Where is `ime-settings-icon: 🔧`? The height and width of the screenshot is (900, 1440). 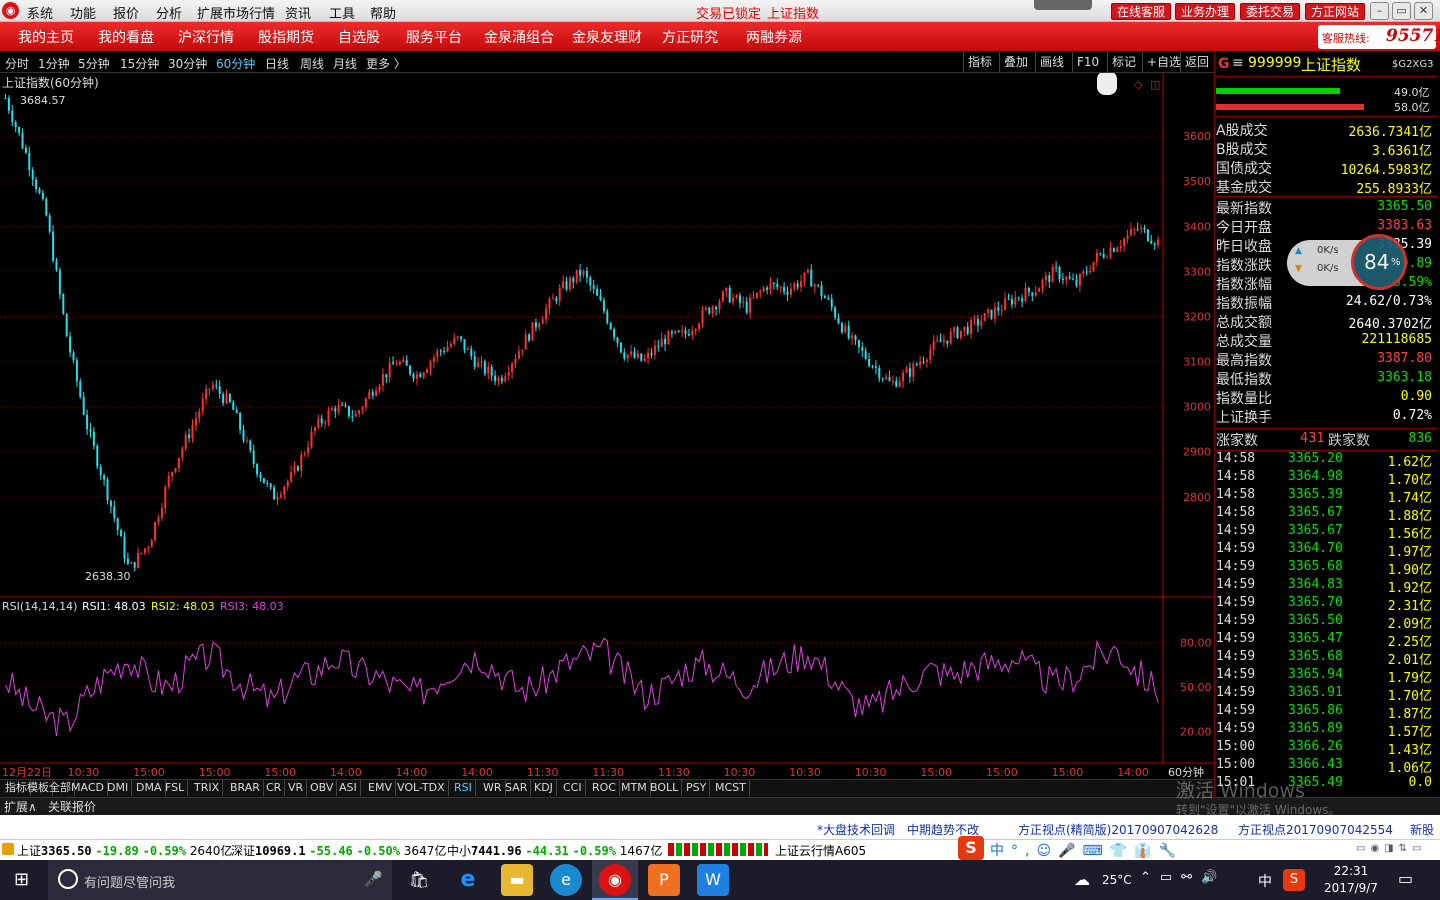 ime-settings-icon: 🔧 is located at coordinates (1171, 851).